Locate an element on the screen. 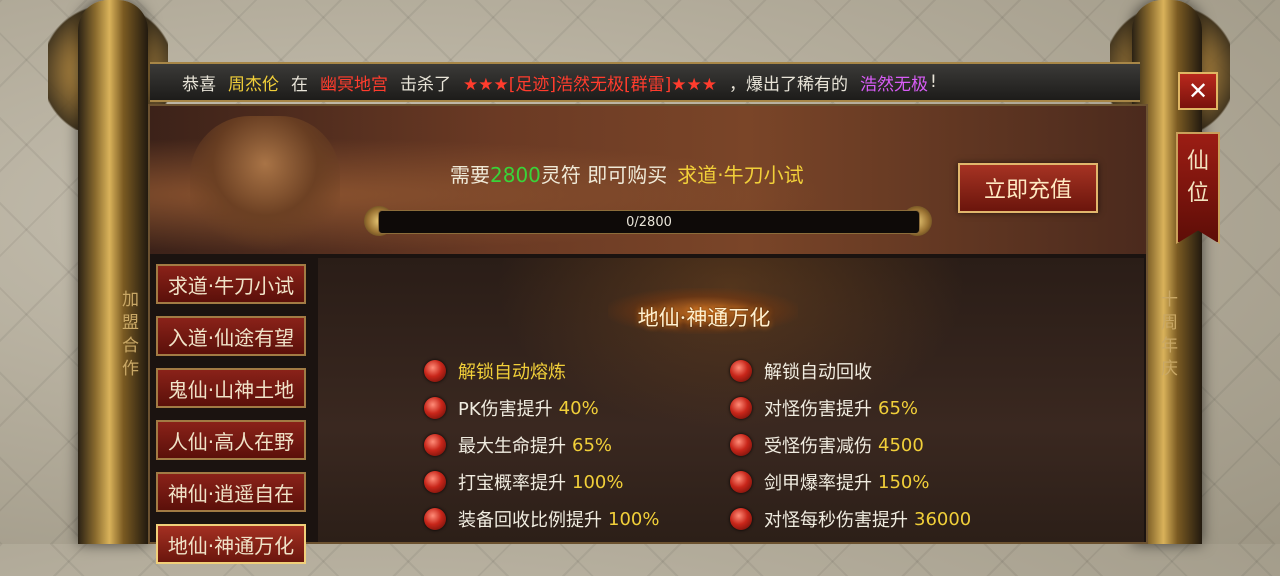 This screenshot has width=1280, height=576. progress-text: 0/2800 is located at coordinates (649, 222).